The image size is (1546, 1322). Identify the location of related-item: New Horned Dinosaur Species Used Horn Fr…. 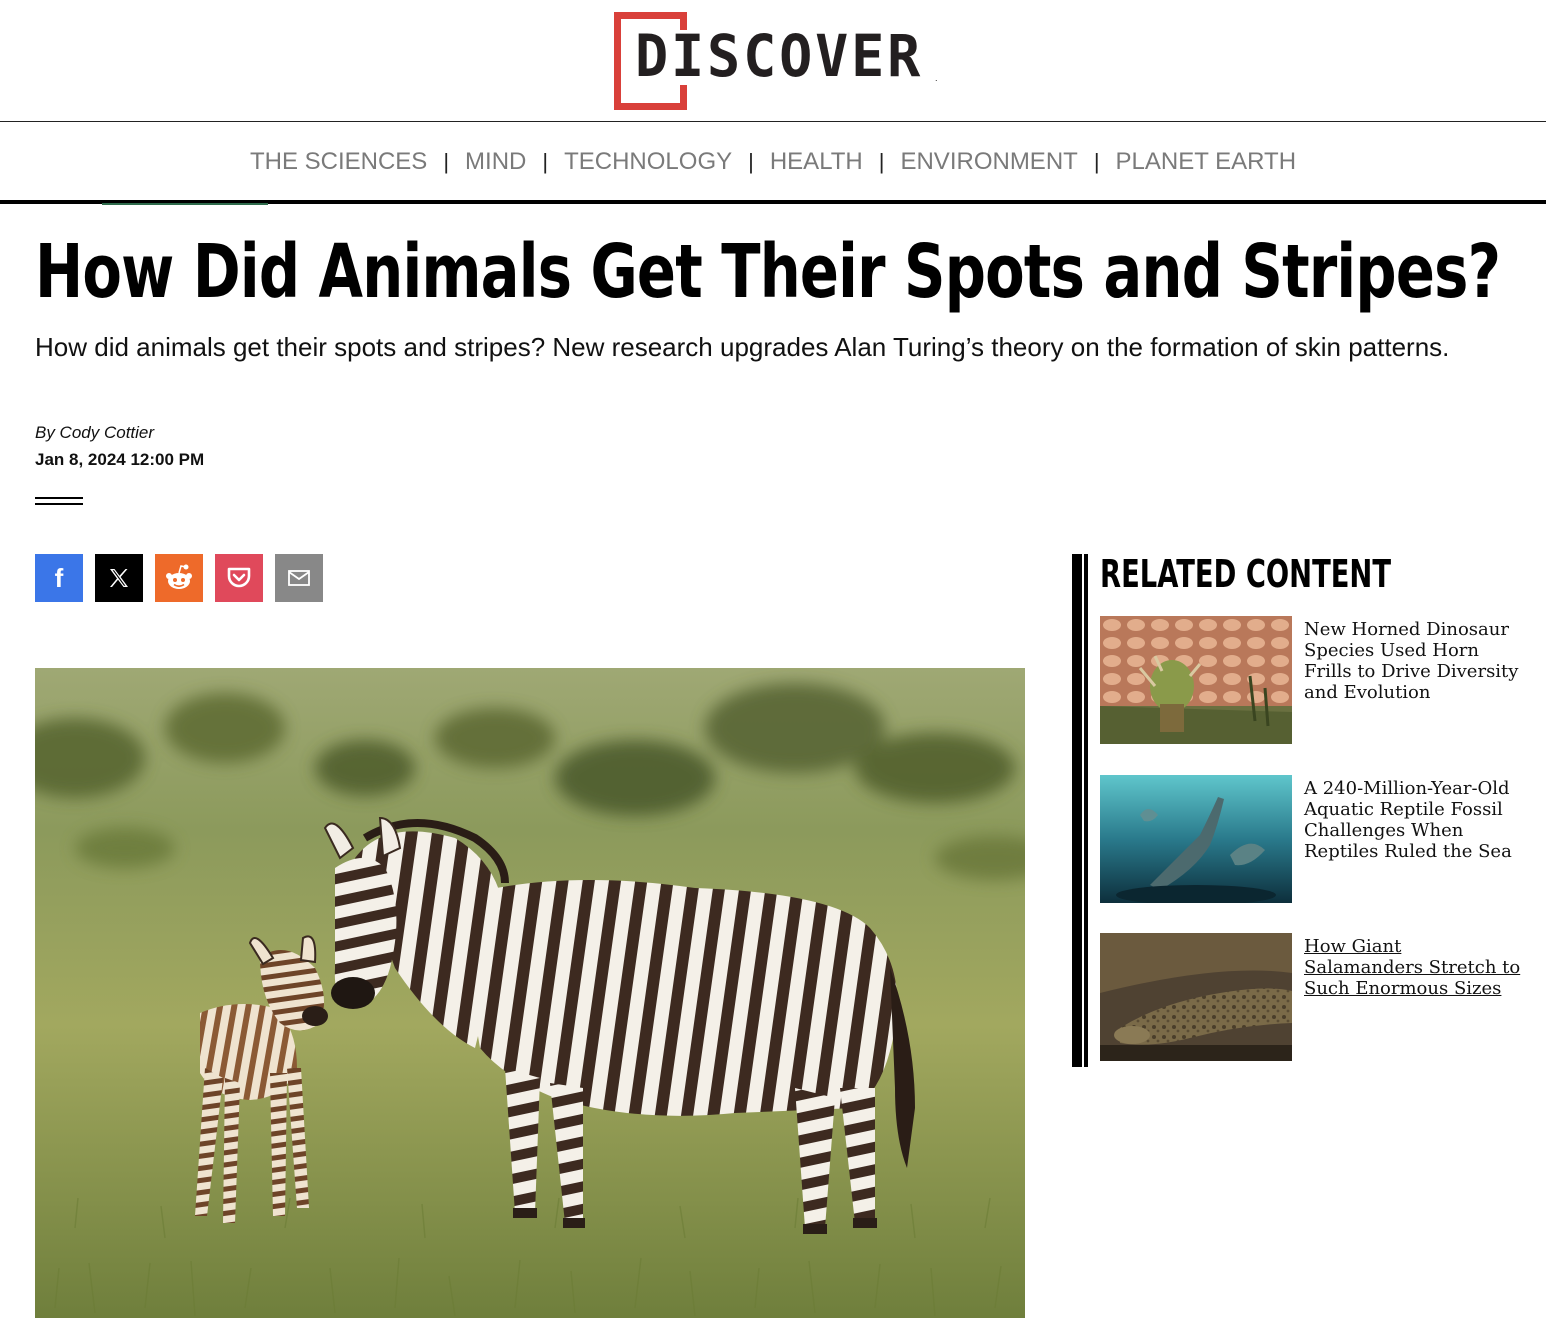
(1310, 680).